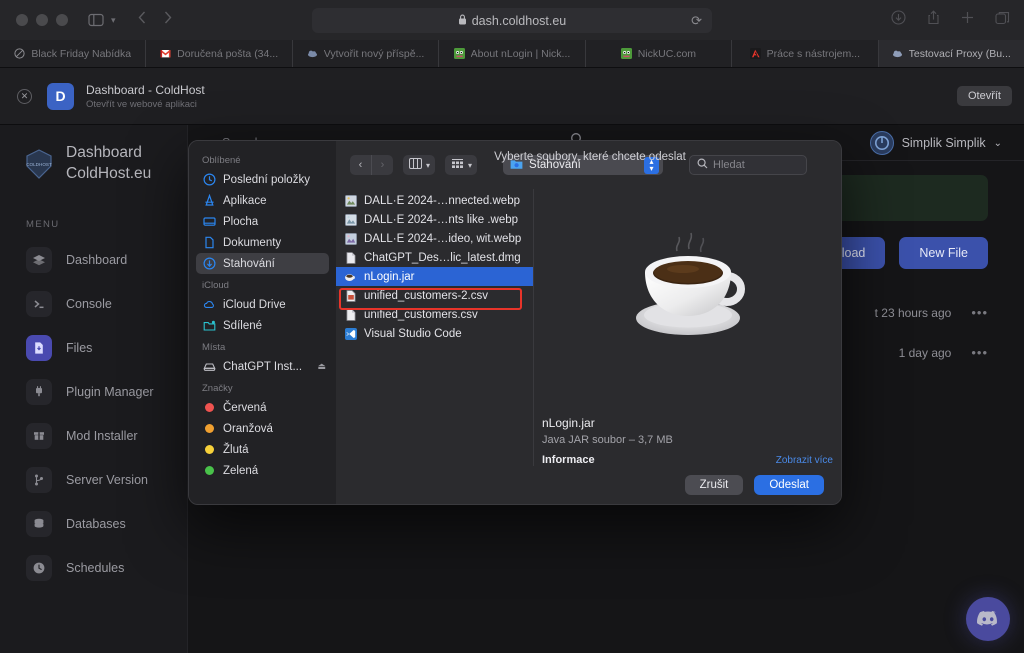 This screenshot has width=1024, height=653. Describe the element at coordinates (93, 304) in the screenshot. I see `sidebar-item-console: Console` at that location.